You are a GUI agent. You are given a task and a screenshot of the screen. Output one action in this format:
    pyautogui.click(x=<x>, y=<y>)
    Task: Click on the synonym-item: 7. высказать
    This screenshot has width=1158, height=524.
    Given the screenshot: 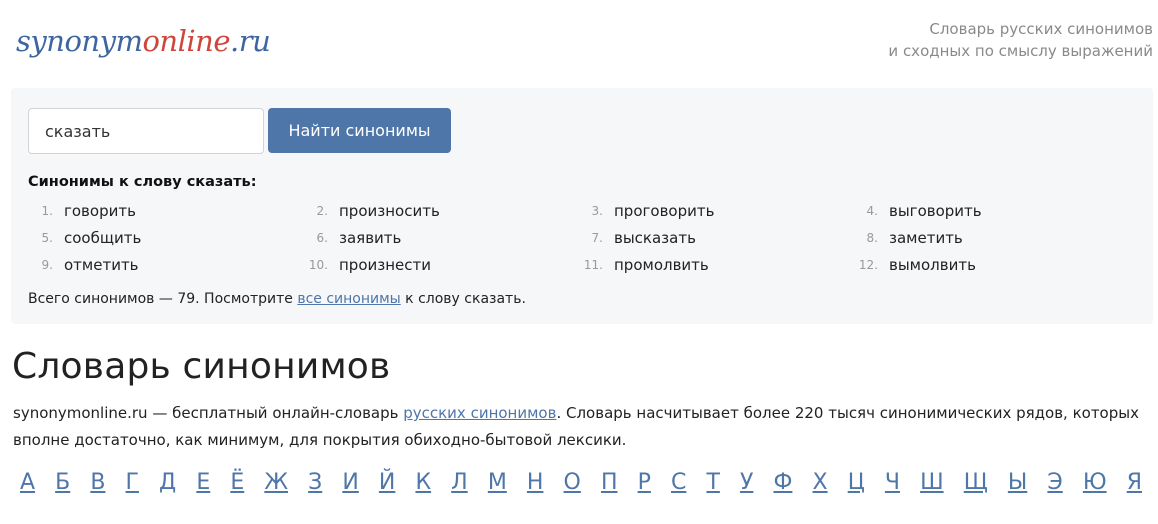 What is the action you would take?
    pyautogui.click(x=715, y=237)
    